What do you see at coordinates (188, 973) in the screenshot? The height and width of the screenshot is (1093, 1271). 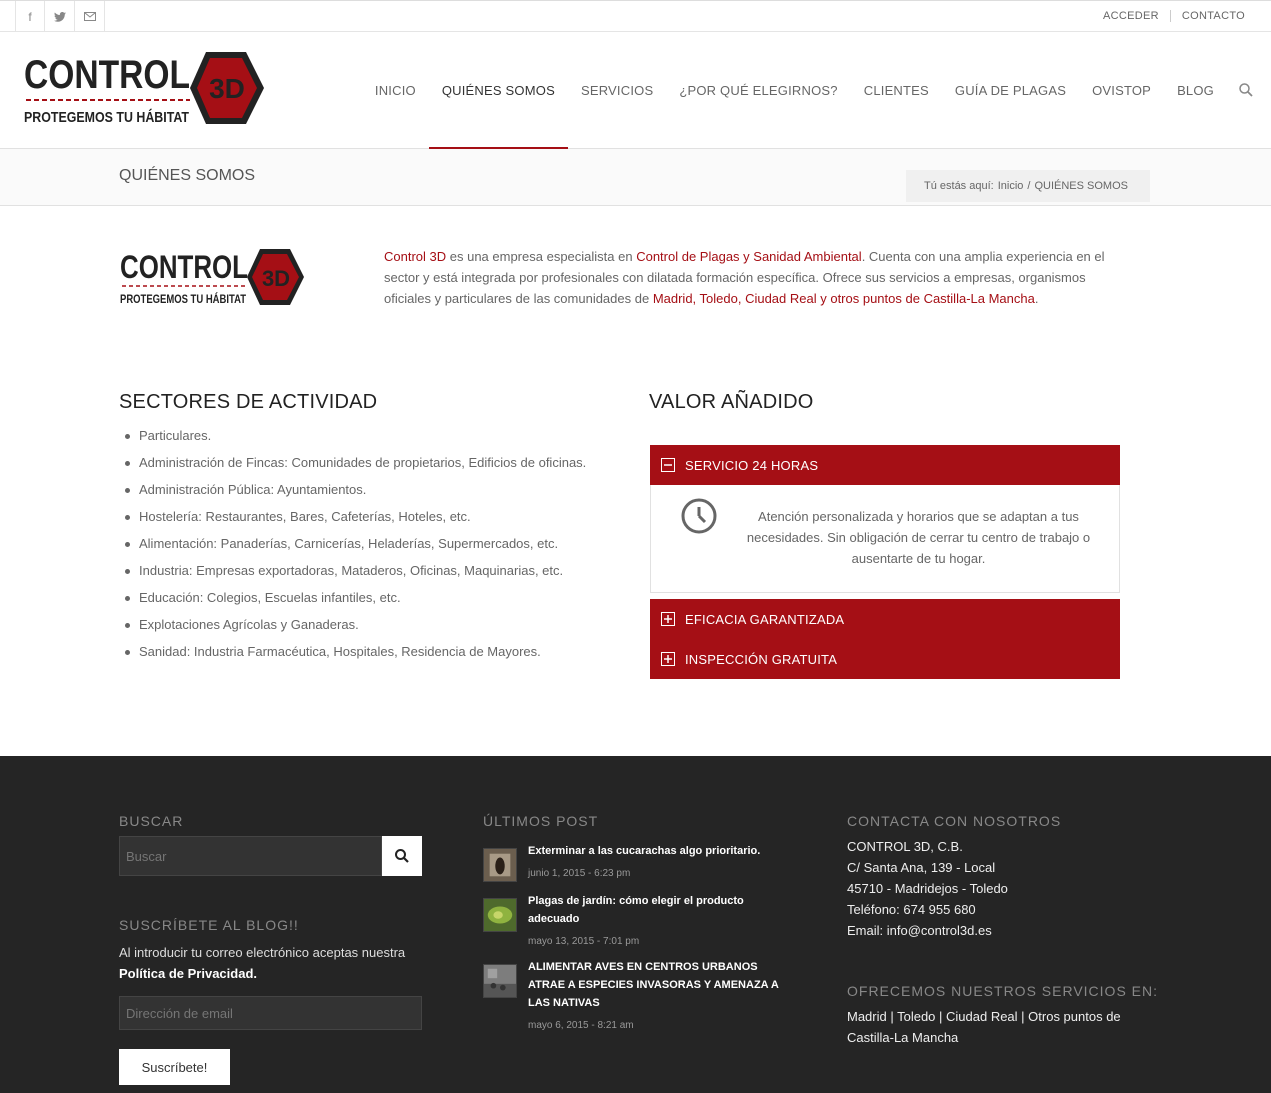 I see `privacy-link: Política de Privacidad.` at bounding box center [188, 973].